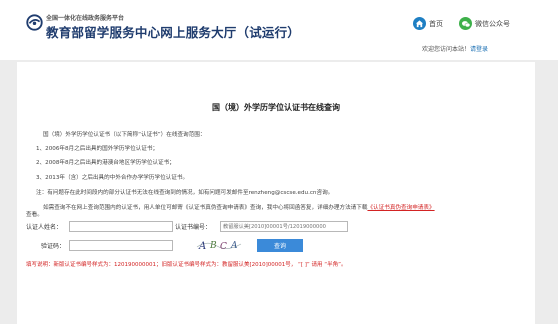  What do you see at coordinates (112, 178) in the screenshot?
I see `scope-item-3: 3、2013年（含）之后出具的中外合作办学学历学位认证书。` at bounding box center [112, 178].